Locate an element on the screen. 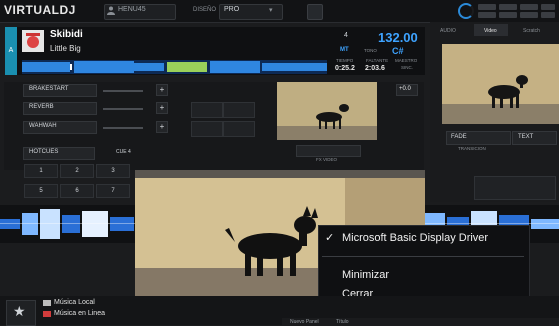 This screenshot has height=326, width=559. pad-2: 2 is located at coordinates (77, 171).